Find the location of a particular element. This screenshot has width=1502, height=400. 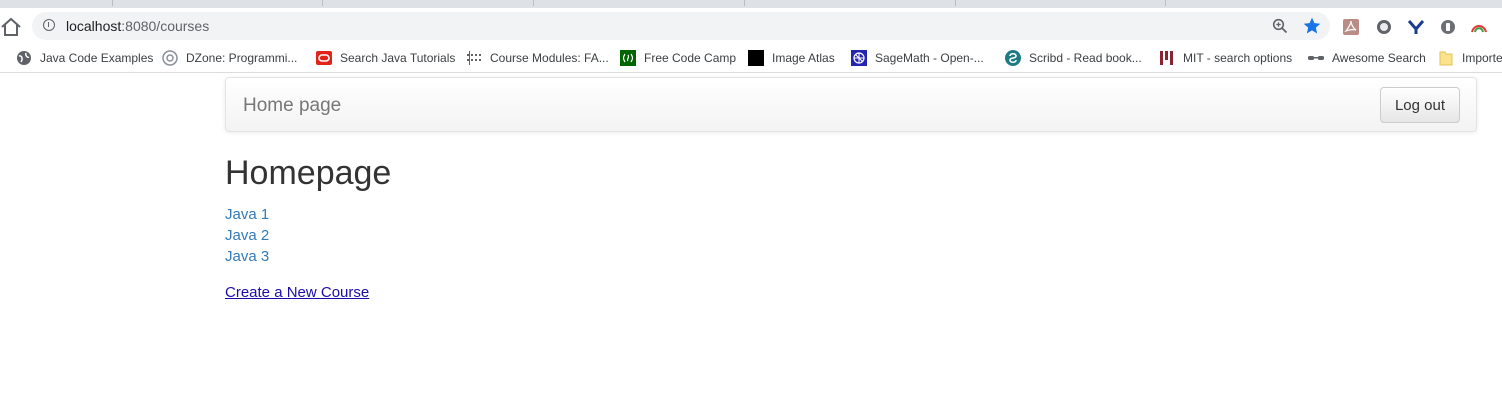

bookmark-star-icon is located at coordinates (1312, 26).